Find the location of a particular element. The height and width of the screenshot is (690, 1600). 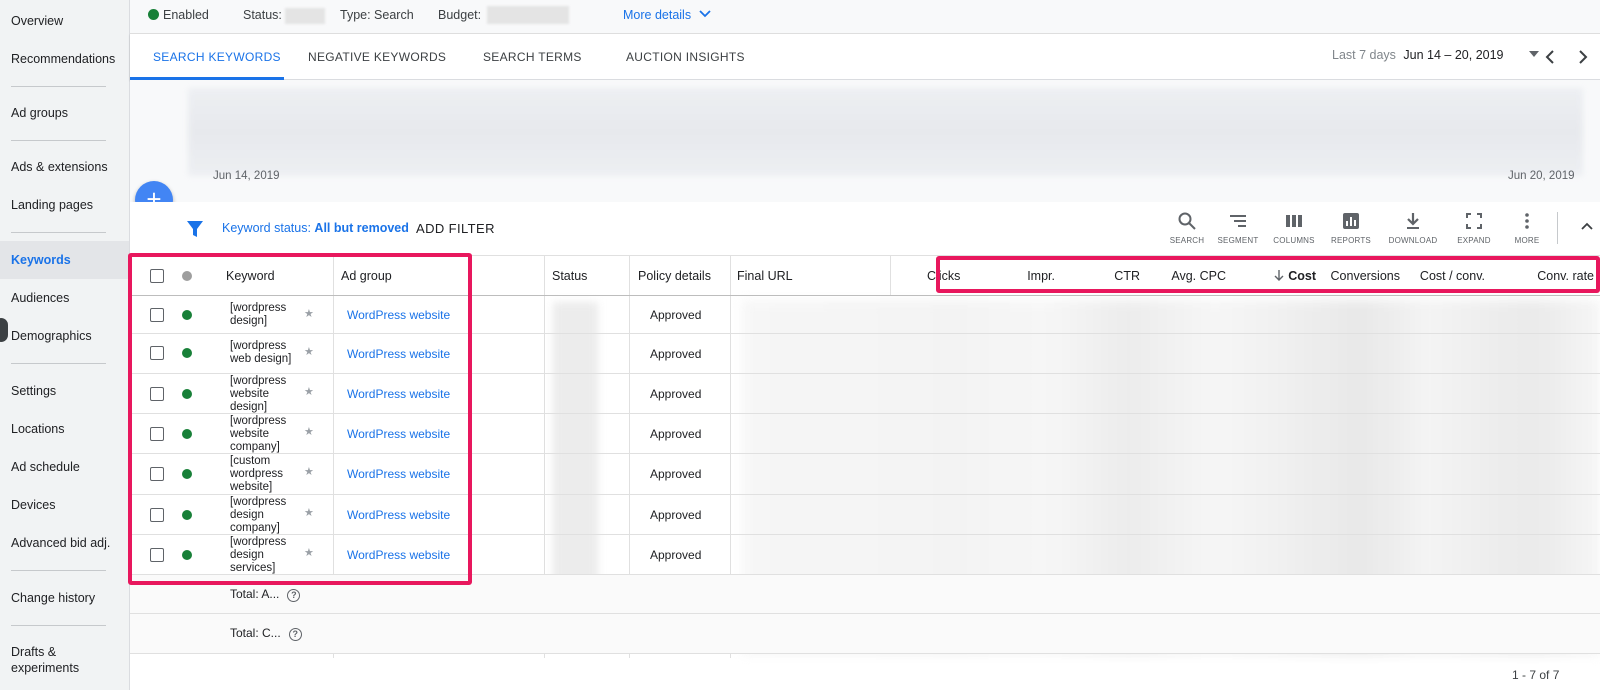

expand-icon is located at coordinates (1474, 221).